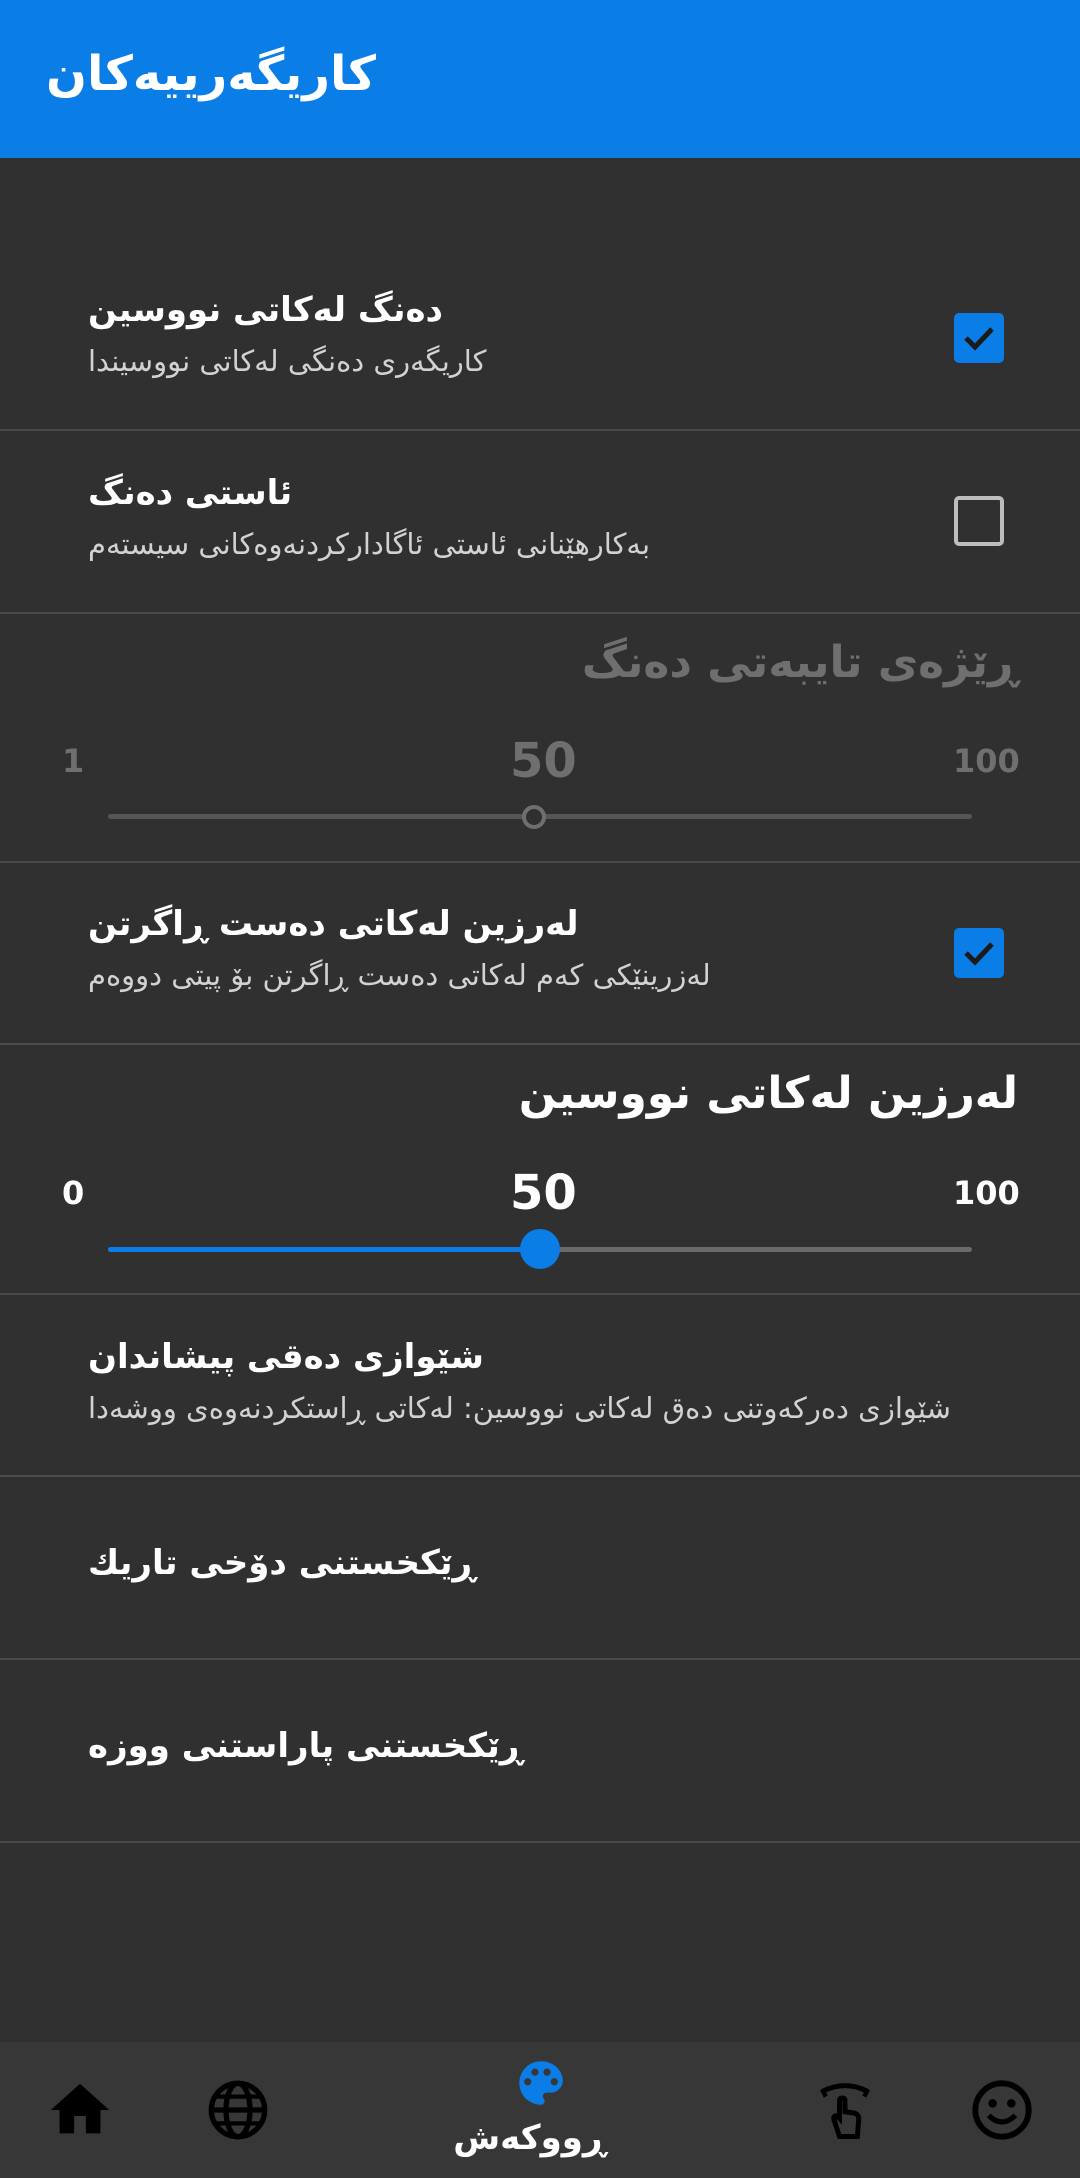  Describe the element at coordinates (305, 1746) in the screenshot. I see `pref-title: ڕێكخستنی پاراستنی ووزە` at that location.